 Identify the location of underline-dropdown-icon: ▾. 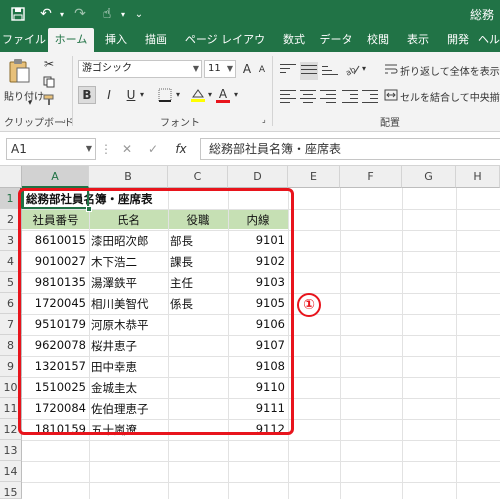
(142, 94).